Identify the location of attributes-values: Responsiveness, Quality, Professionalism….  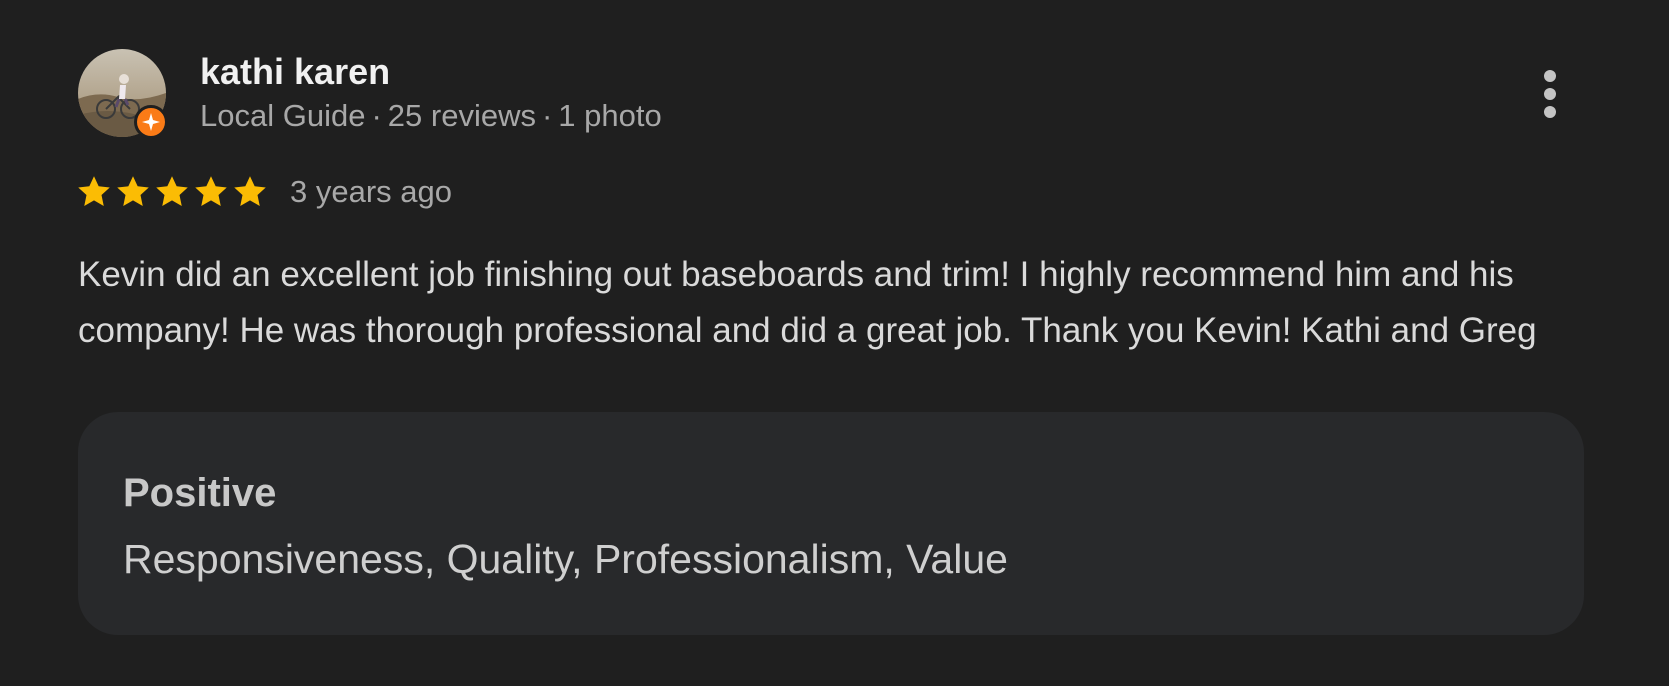
(565, 559).